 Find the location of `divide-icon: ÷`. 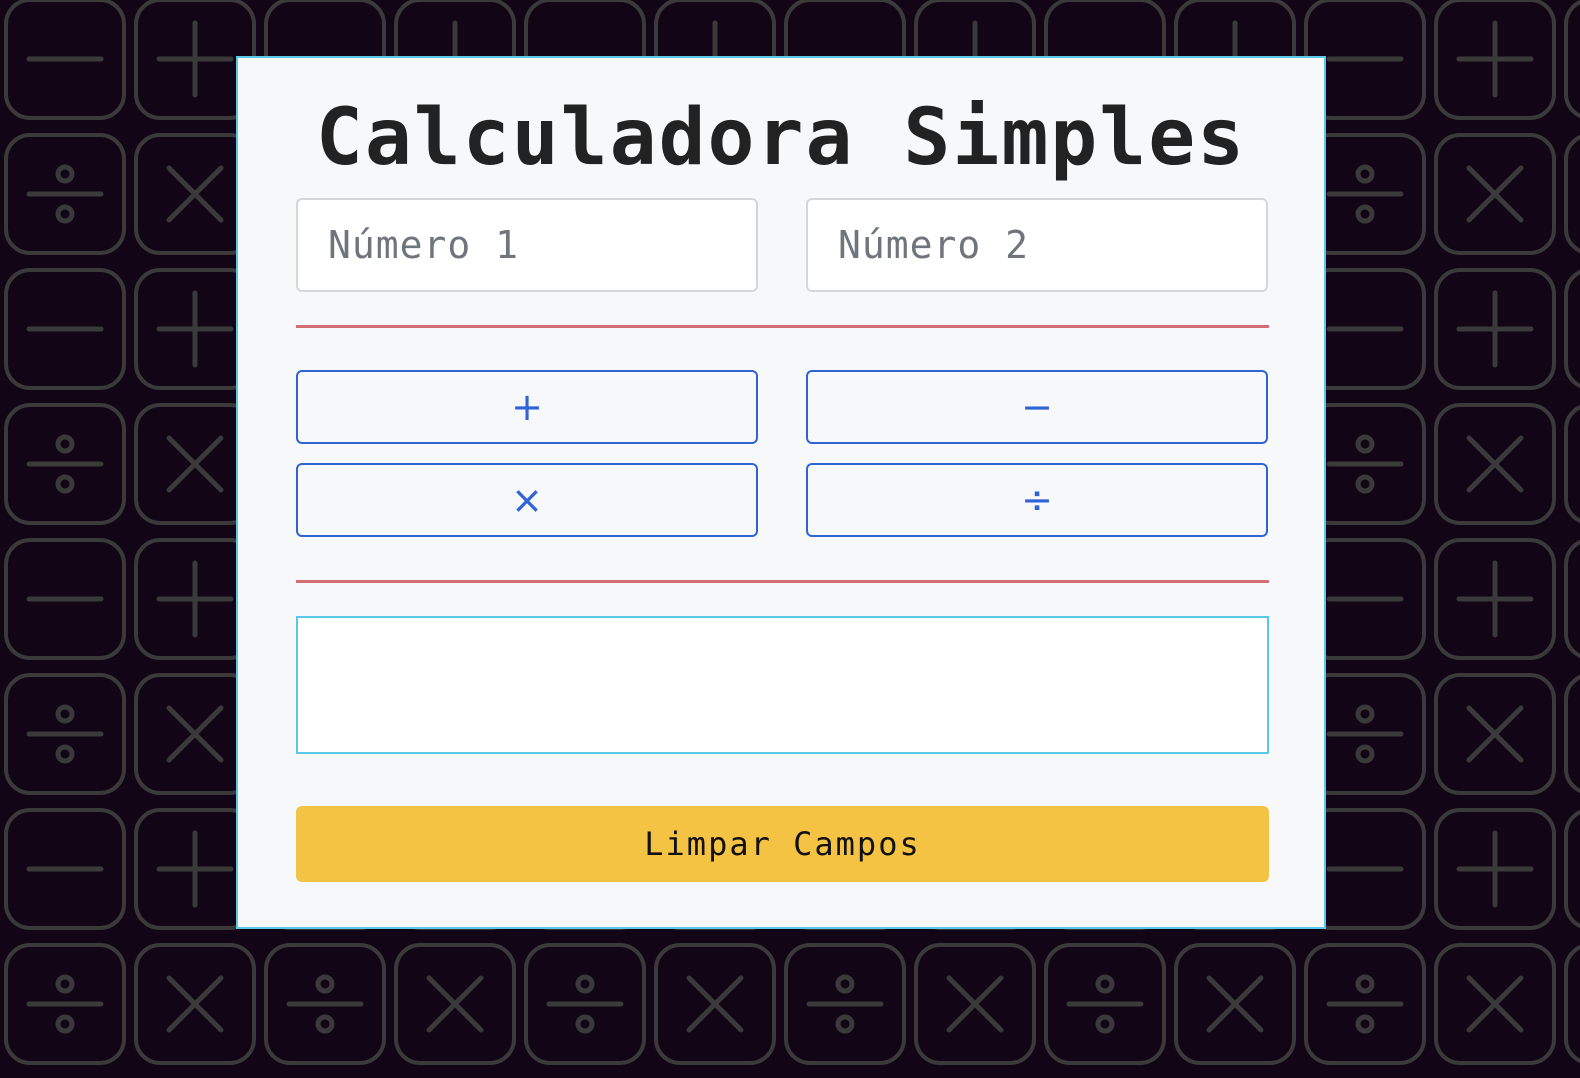

divide-icon: ÷ is located at coordinates (1037, 500).